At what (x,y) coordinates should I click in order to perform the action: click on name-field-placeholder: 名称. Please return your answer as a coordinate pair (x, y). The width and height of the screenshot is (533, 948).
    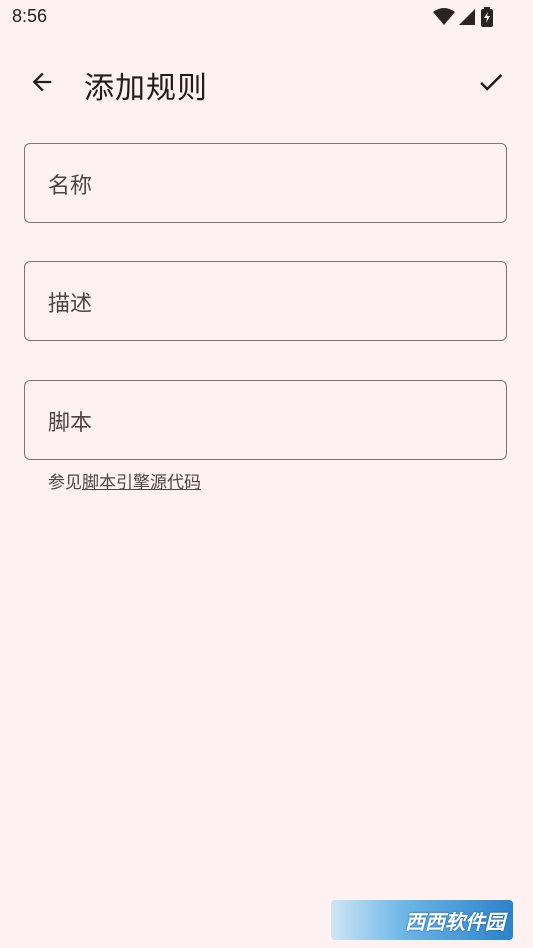
    Looking at the image, I should click on (70, 186).